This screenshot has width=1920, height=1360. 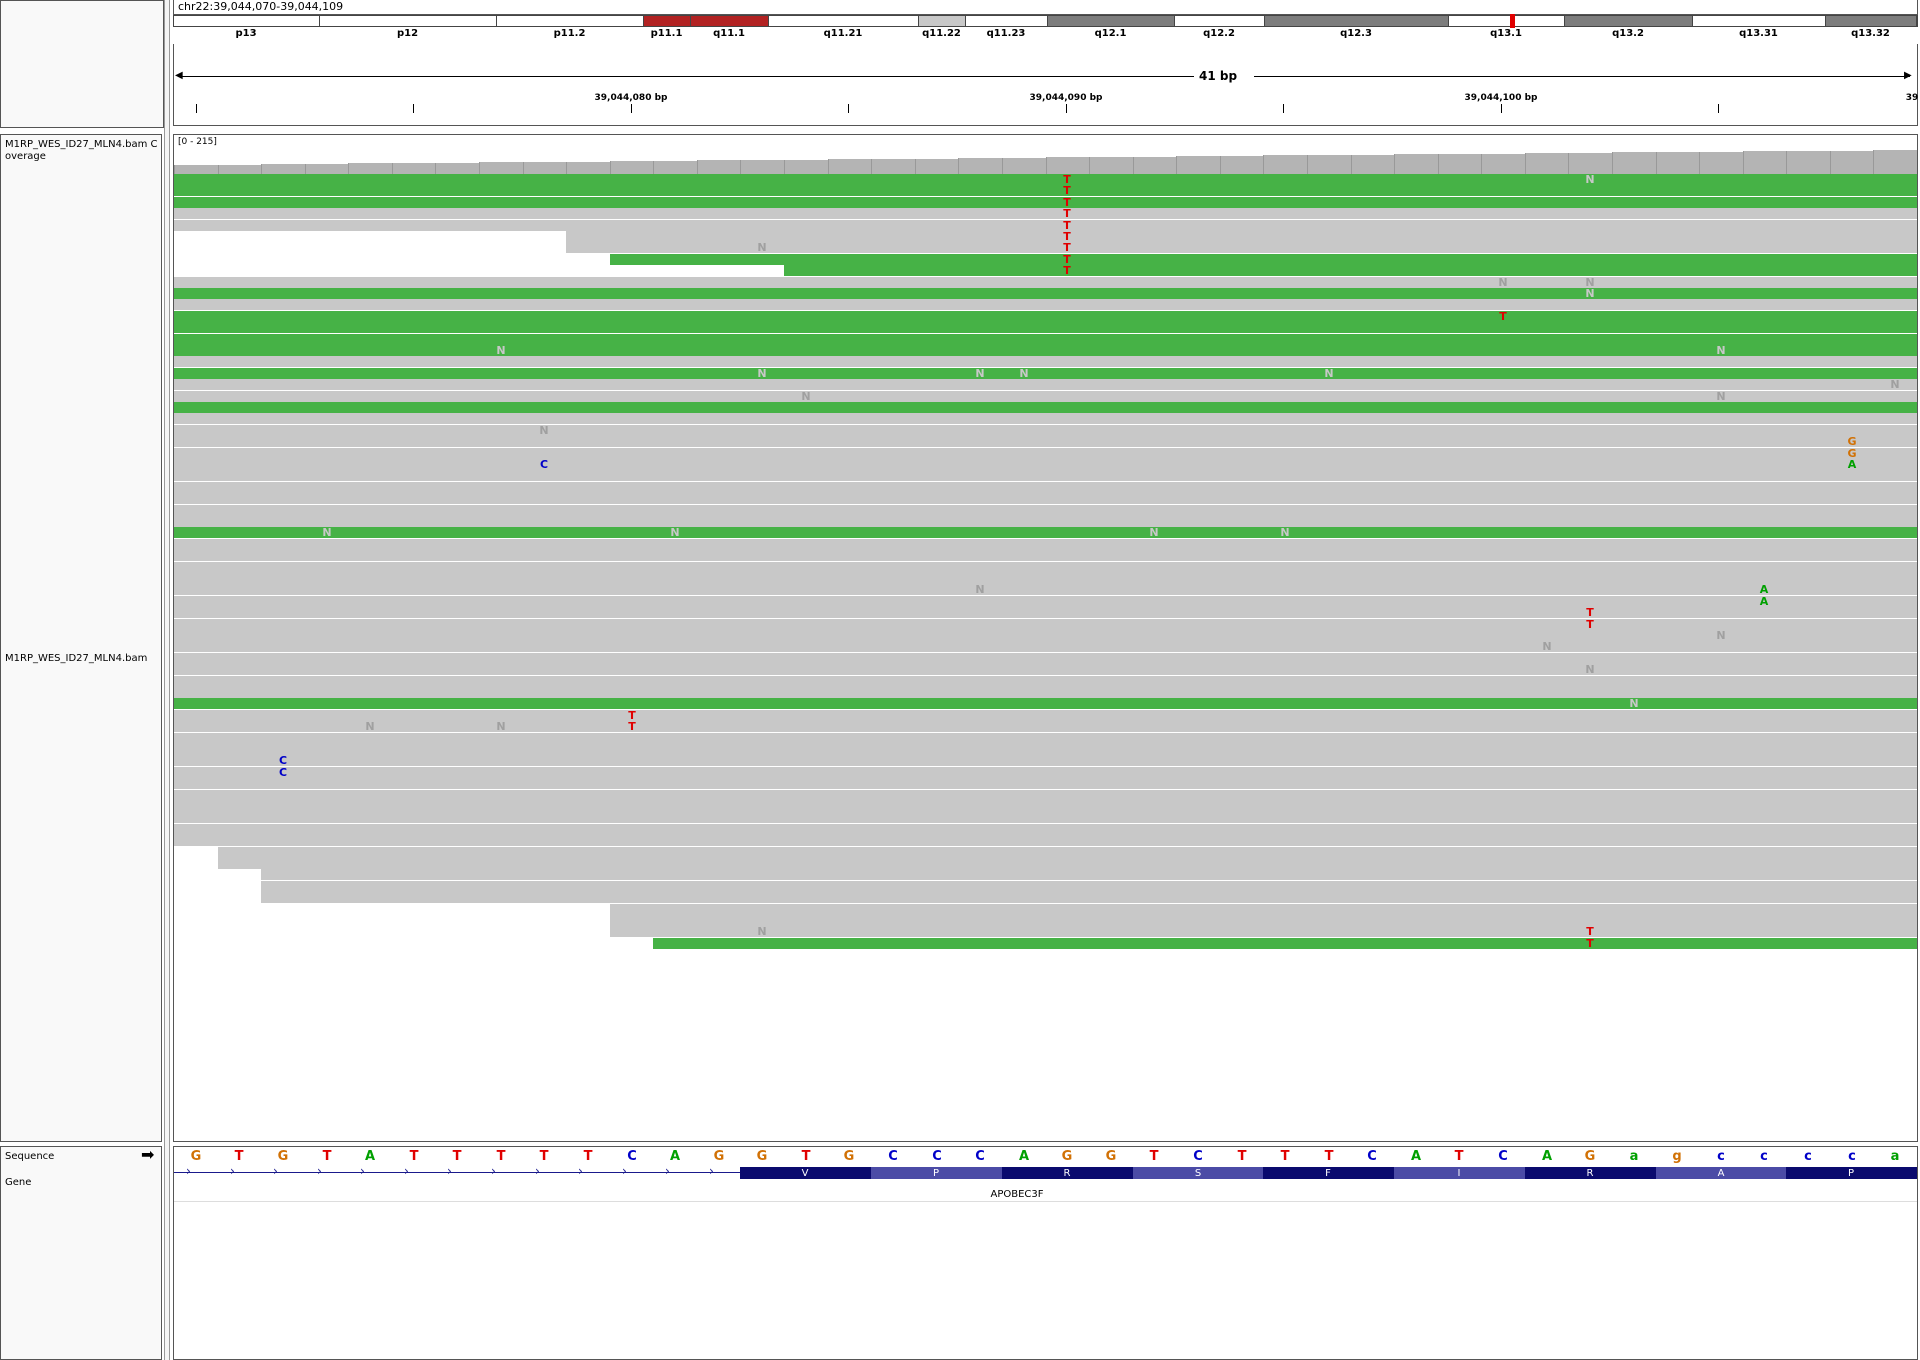 What do you see at coordinates (76, 659) in the screenshot?
I see `bam-track-name: M1RP_WES_ID27_MLN4.bam` at bounding box center [76, 659].